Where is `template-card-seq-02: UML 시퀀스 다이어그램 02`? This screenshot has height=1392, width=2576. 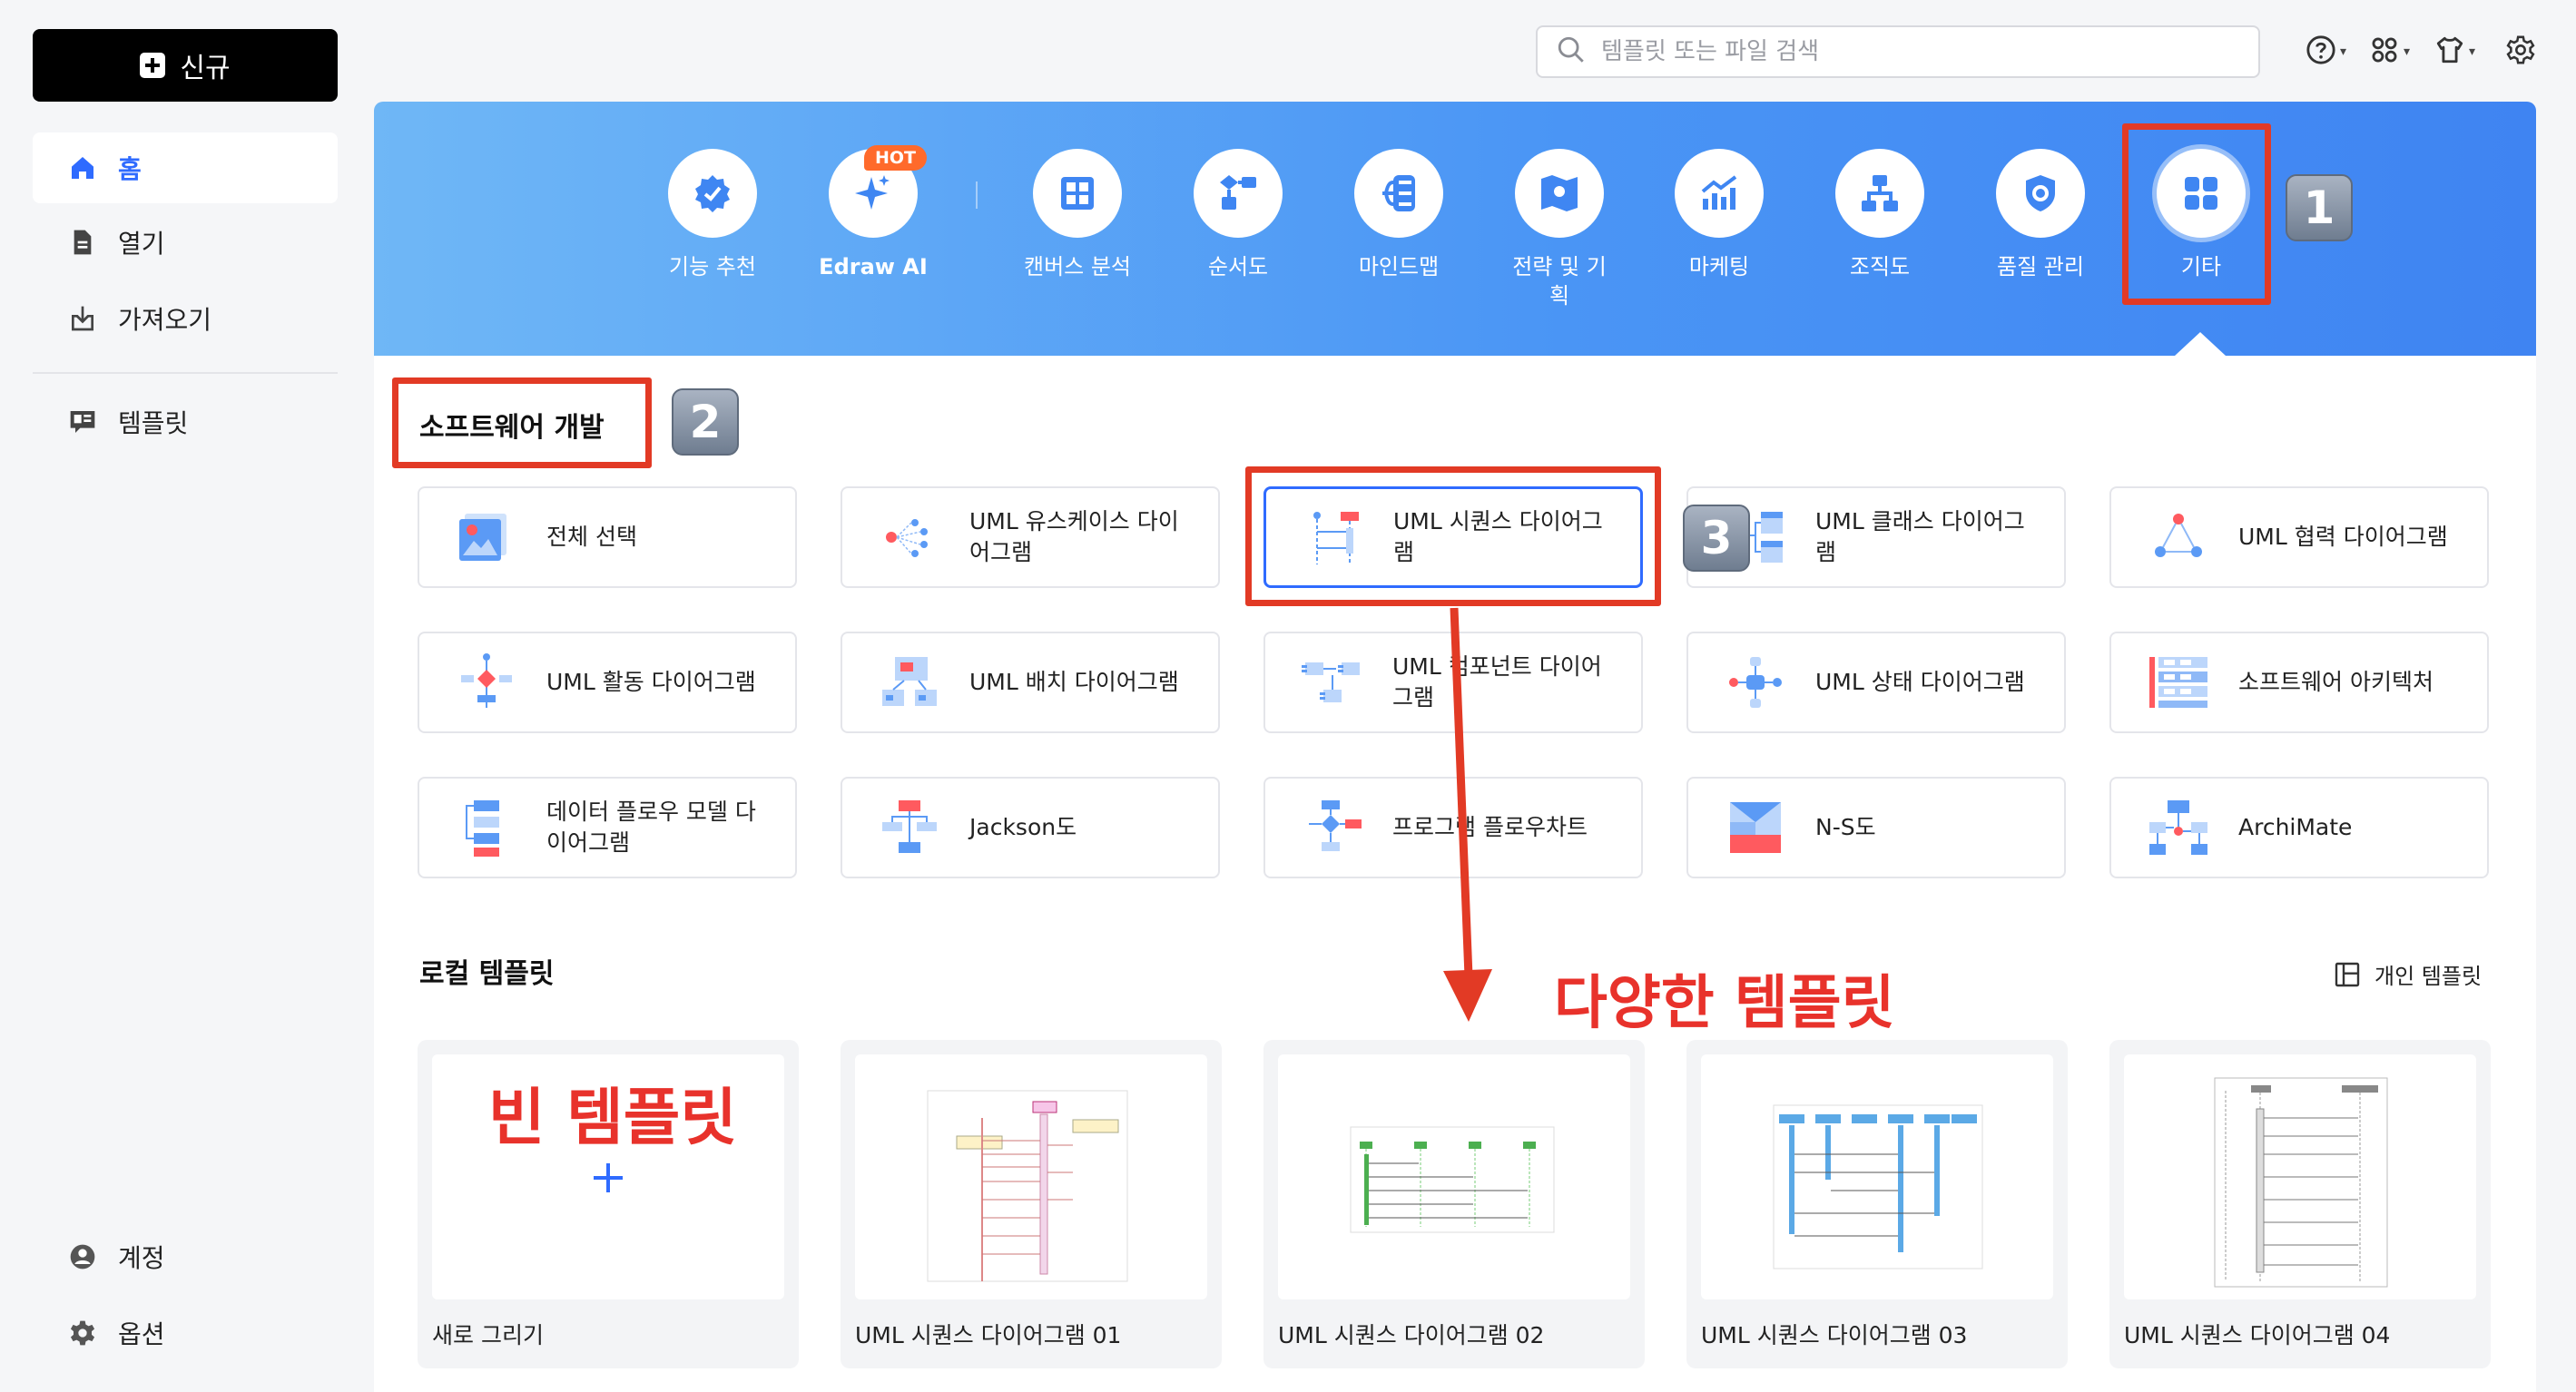 template-card-seq-02: UML 시퀀스 다이어그램 02 is located at coordinates (1454, 1204).